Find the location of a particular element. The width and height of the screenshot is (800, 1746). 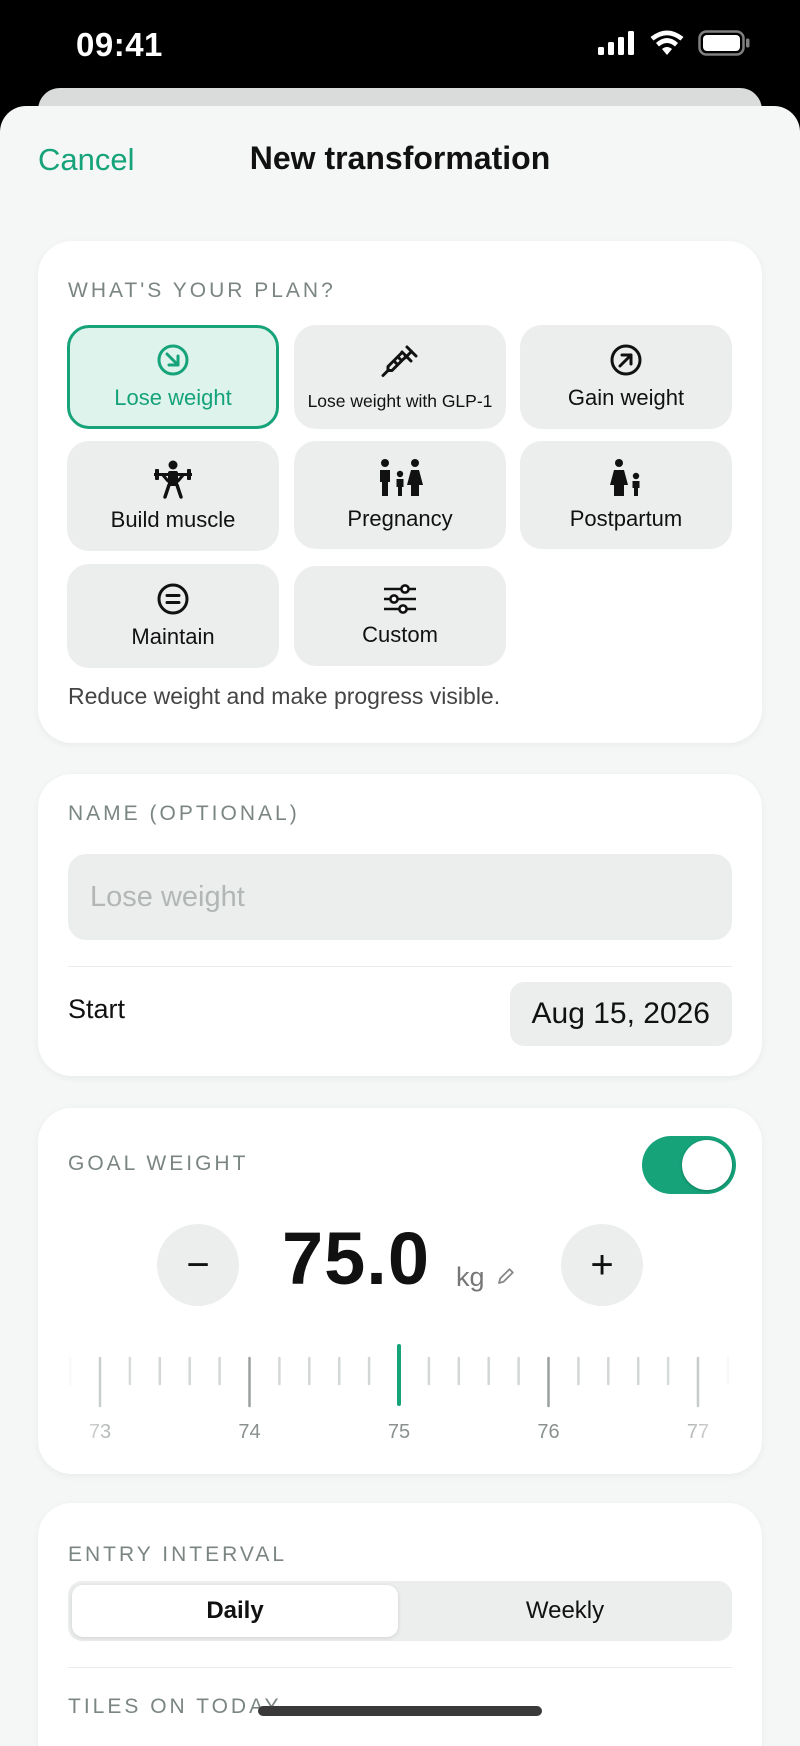

plan-description: Reduce weight and make progress visible. is located at coordinates (284, 696).